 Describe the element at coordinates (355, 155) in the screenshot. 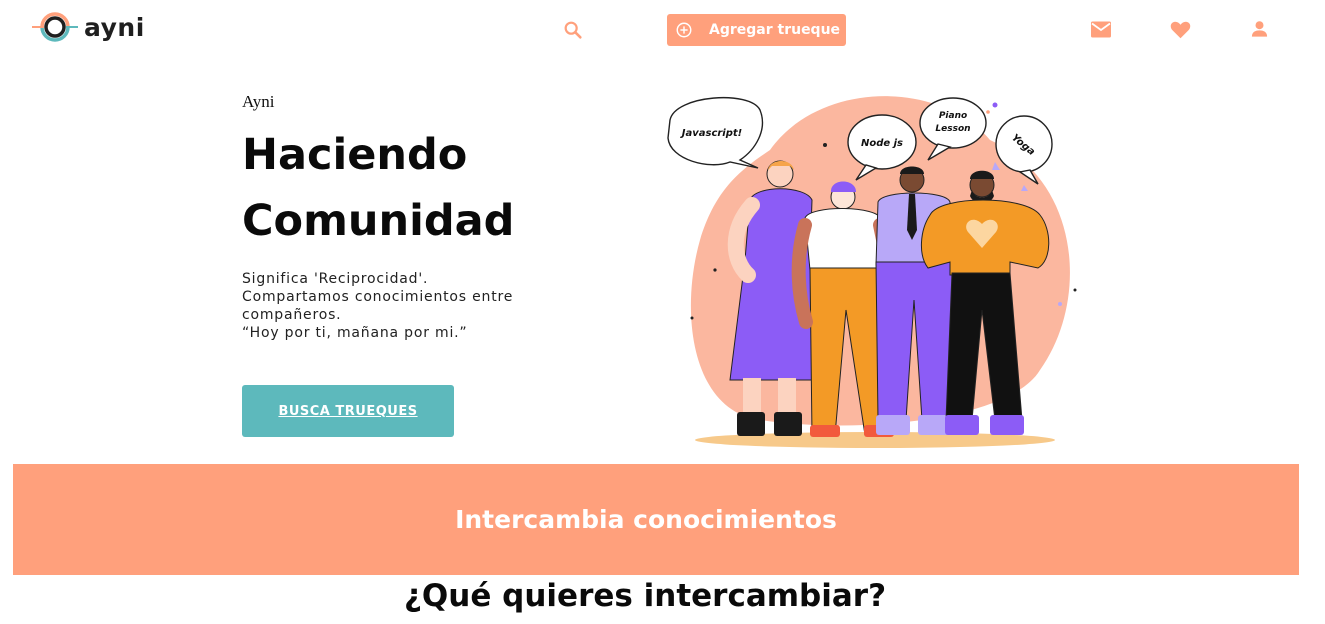

I see `hero-title-line-1: Haciendo` at that location.